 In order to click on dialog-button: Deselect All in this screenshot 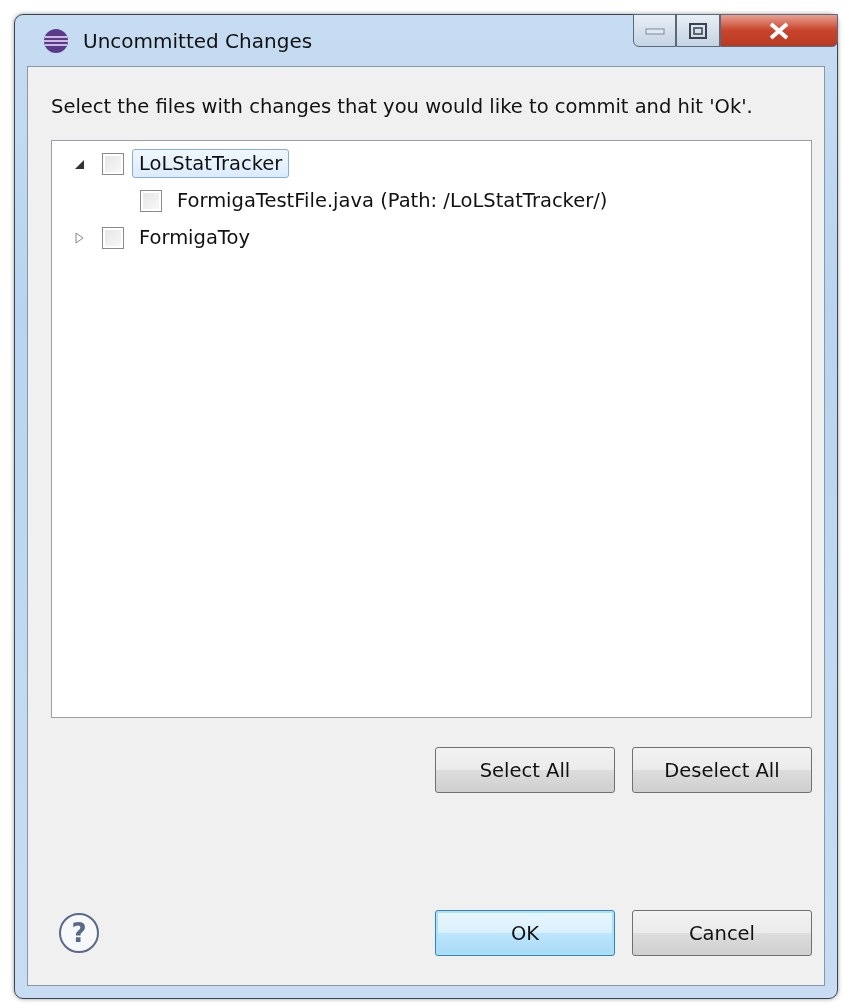, I will do `click(722, 770)`.